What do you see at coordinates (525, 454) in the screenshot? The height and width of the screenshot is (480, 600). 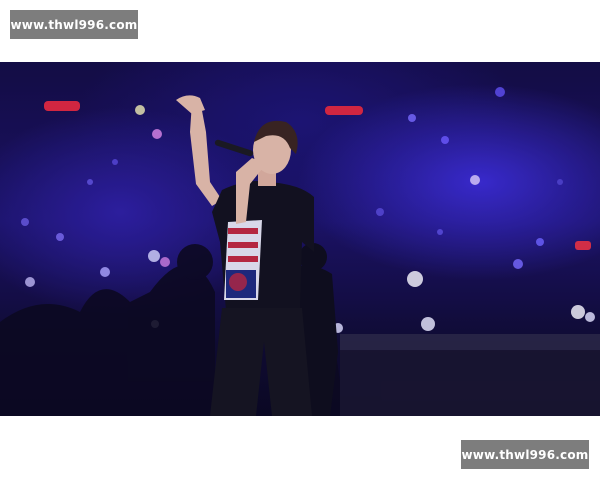 I see `watermark-bottom: www.thwl996.com` at bounding box center [525, 454].